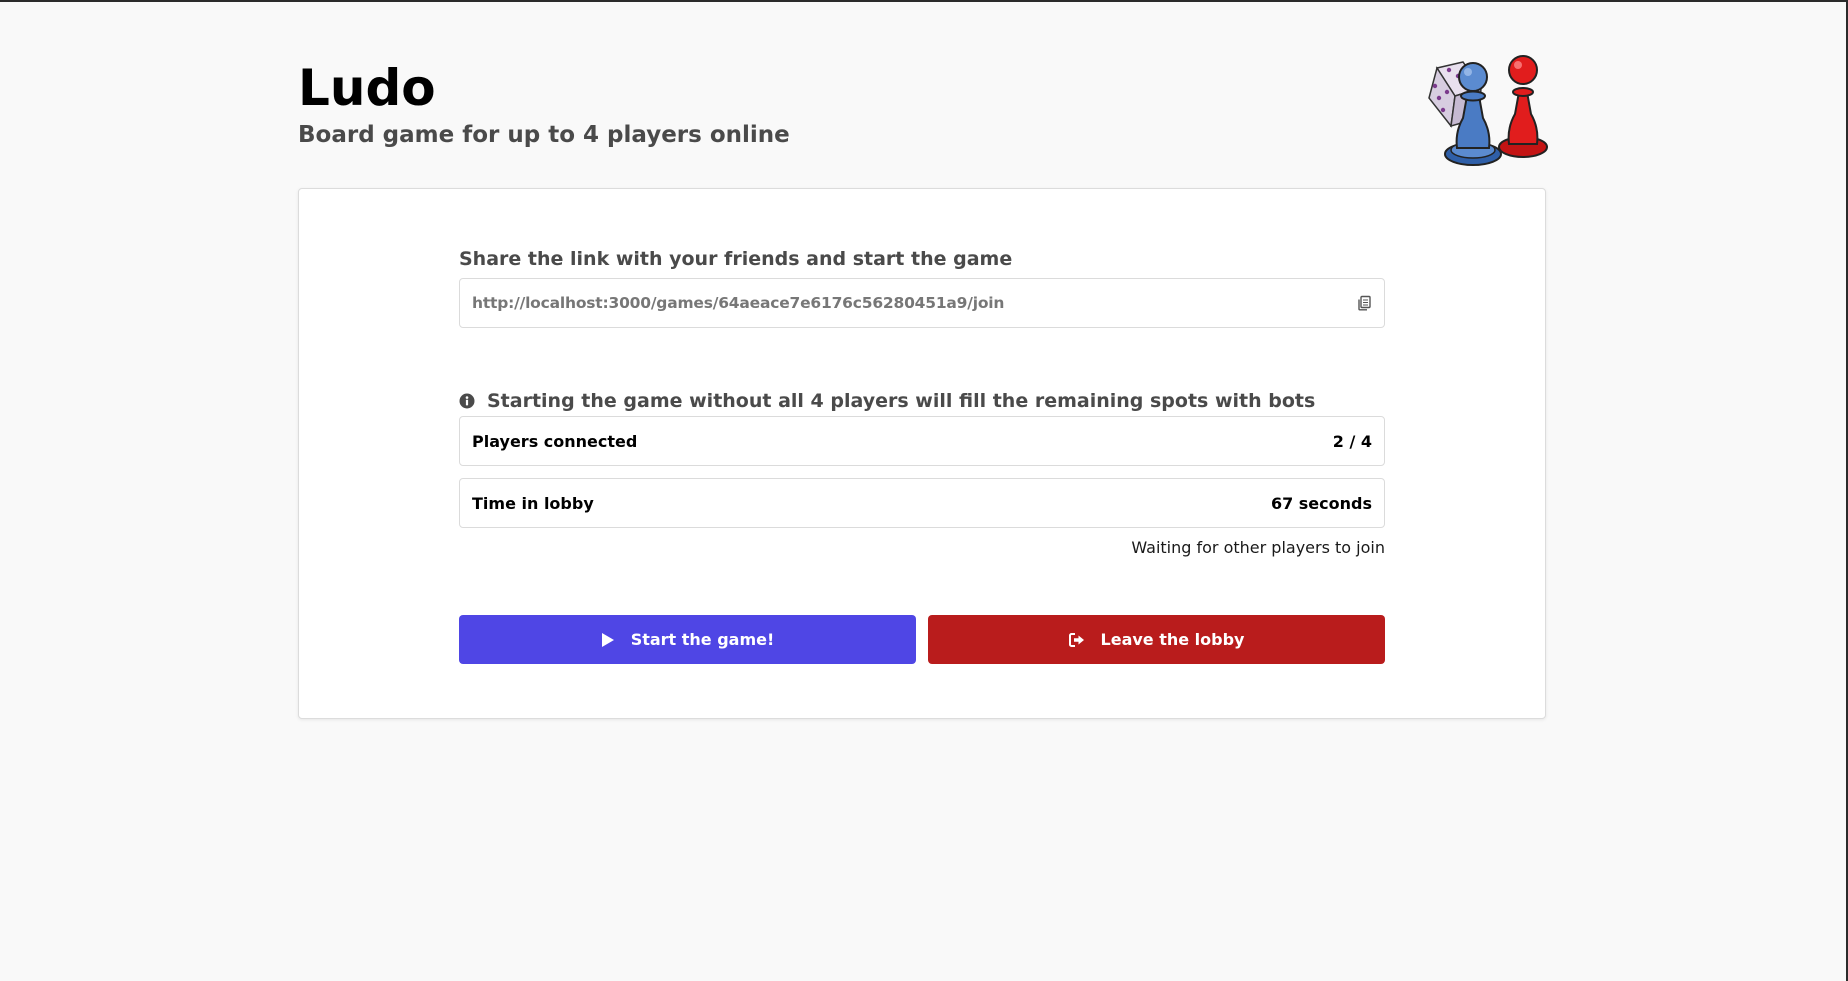 The width and height of the screenshot is (1848, 981). I want to click on play-icon, so click(607, 639).